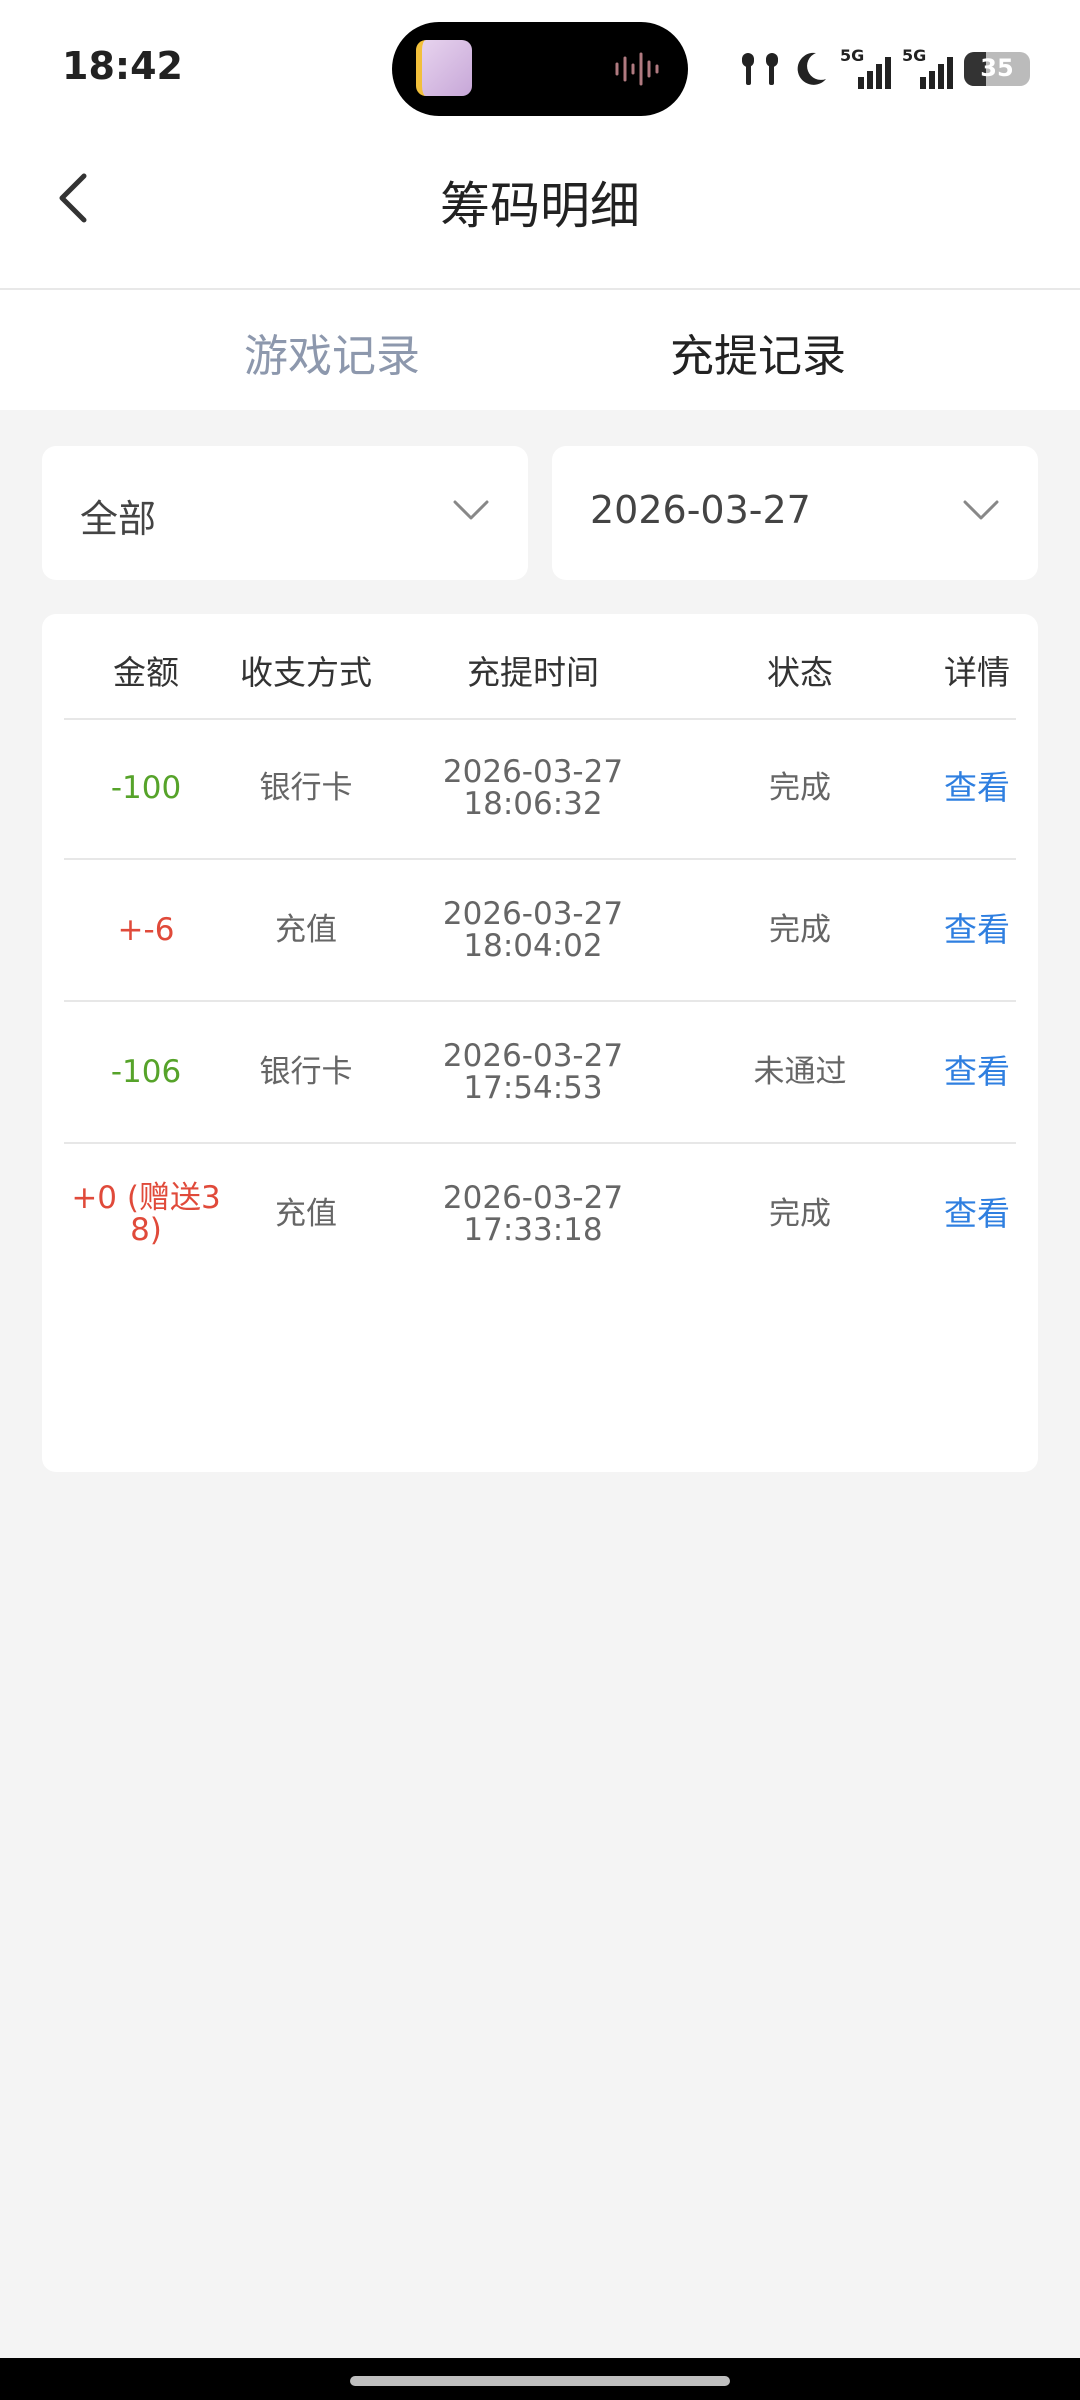  Describe the element at coordinates (118, 519) in the screenshot. I see `type-filter-value: 全部` at that location.